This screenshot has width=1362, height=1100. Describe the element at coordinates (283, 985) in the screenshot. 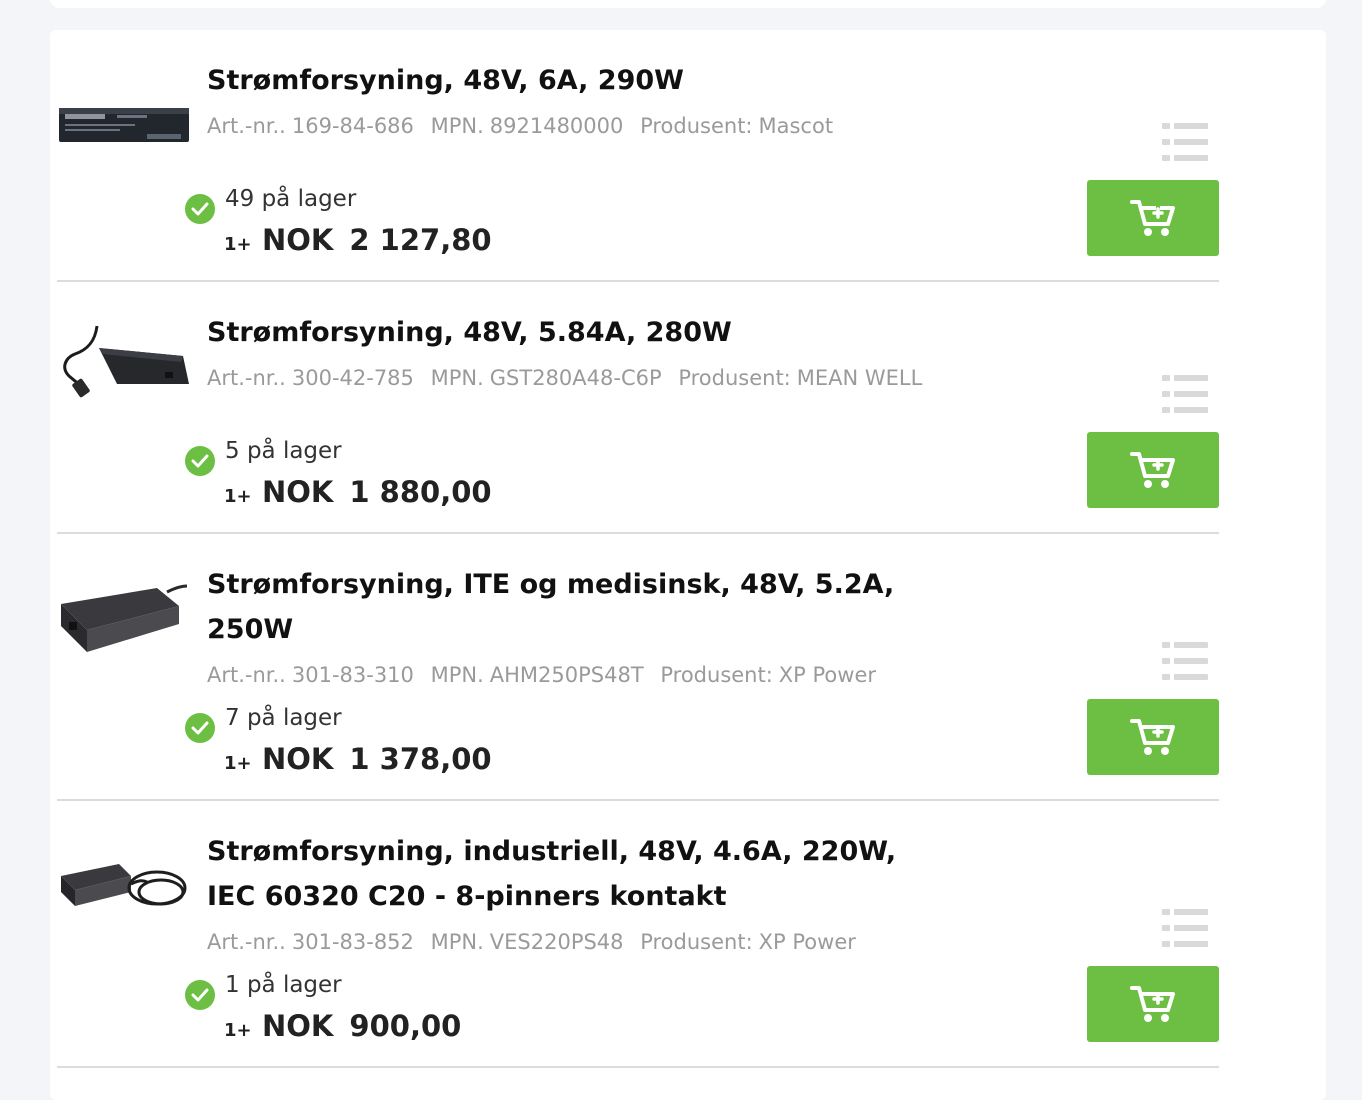

I see `stock-text: 1 på lager` at that location.